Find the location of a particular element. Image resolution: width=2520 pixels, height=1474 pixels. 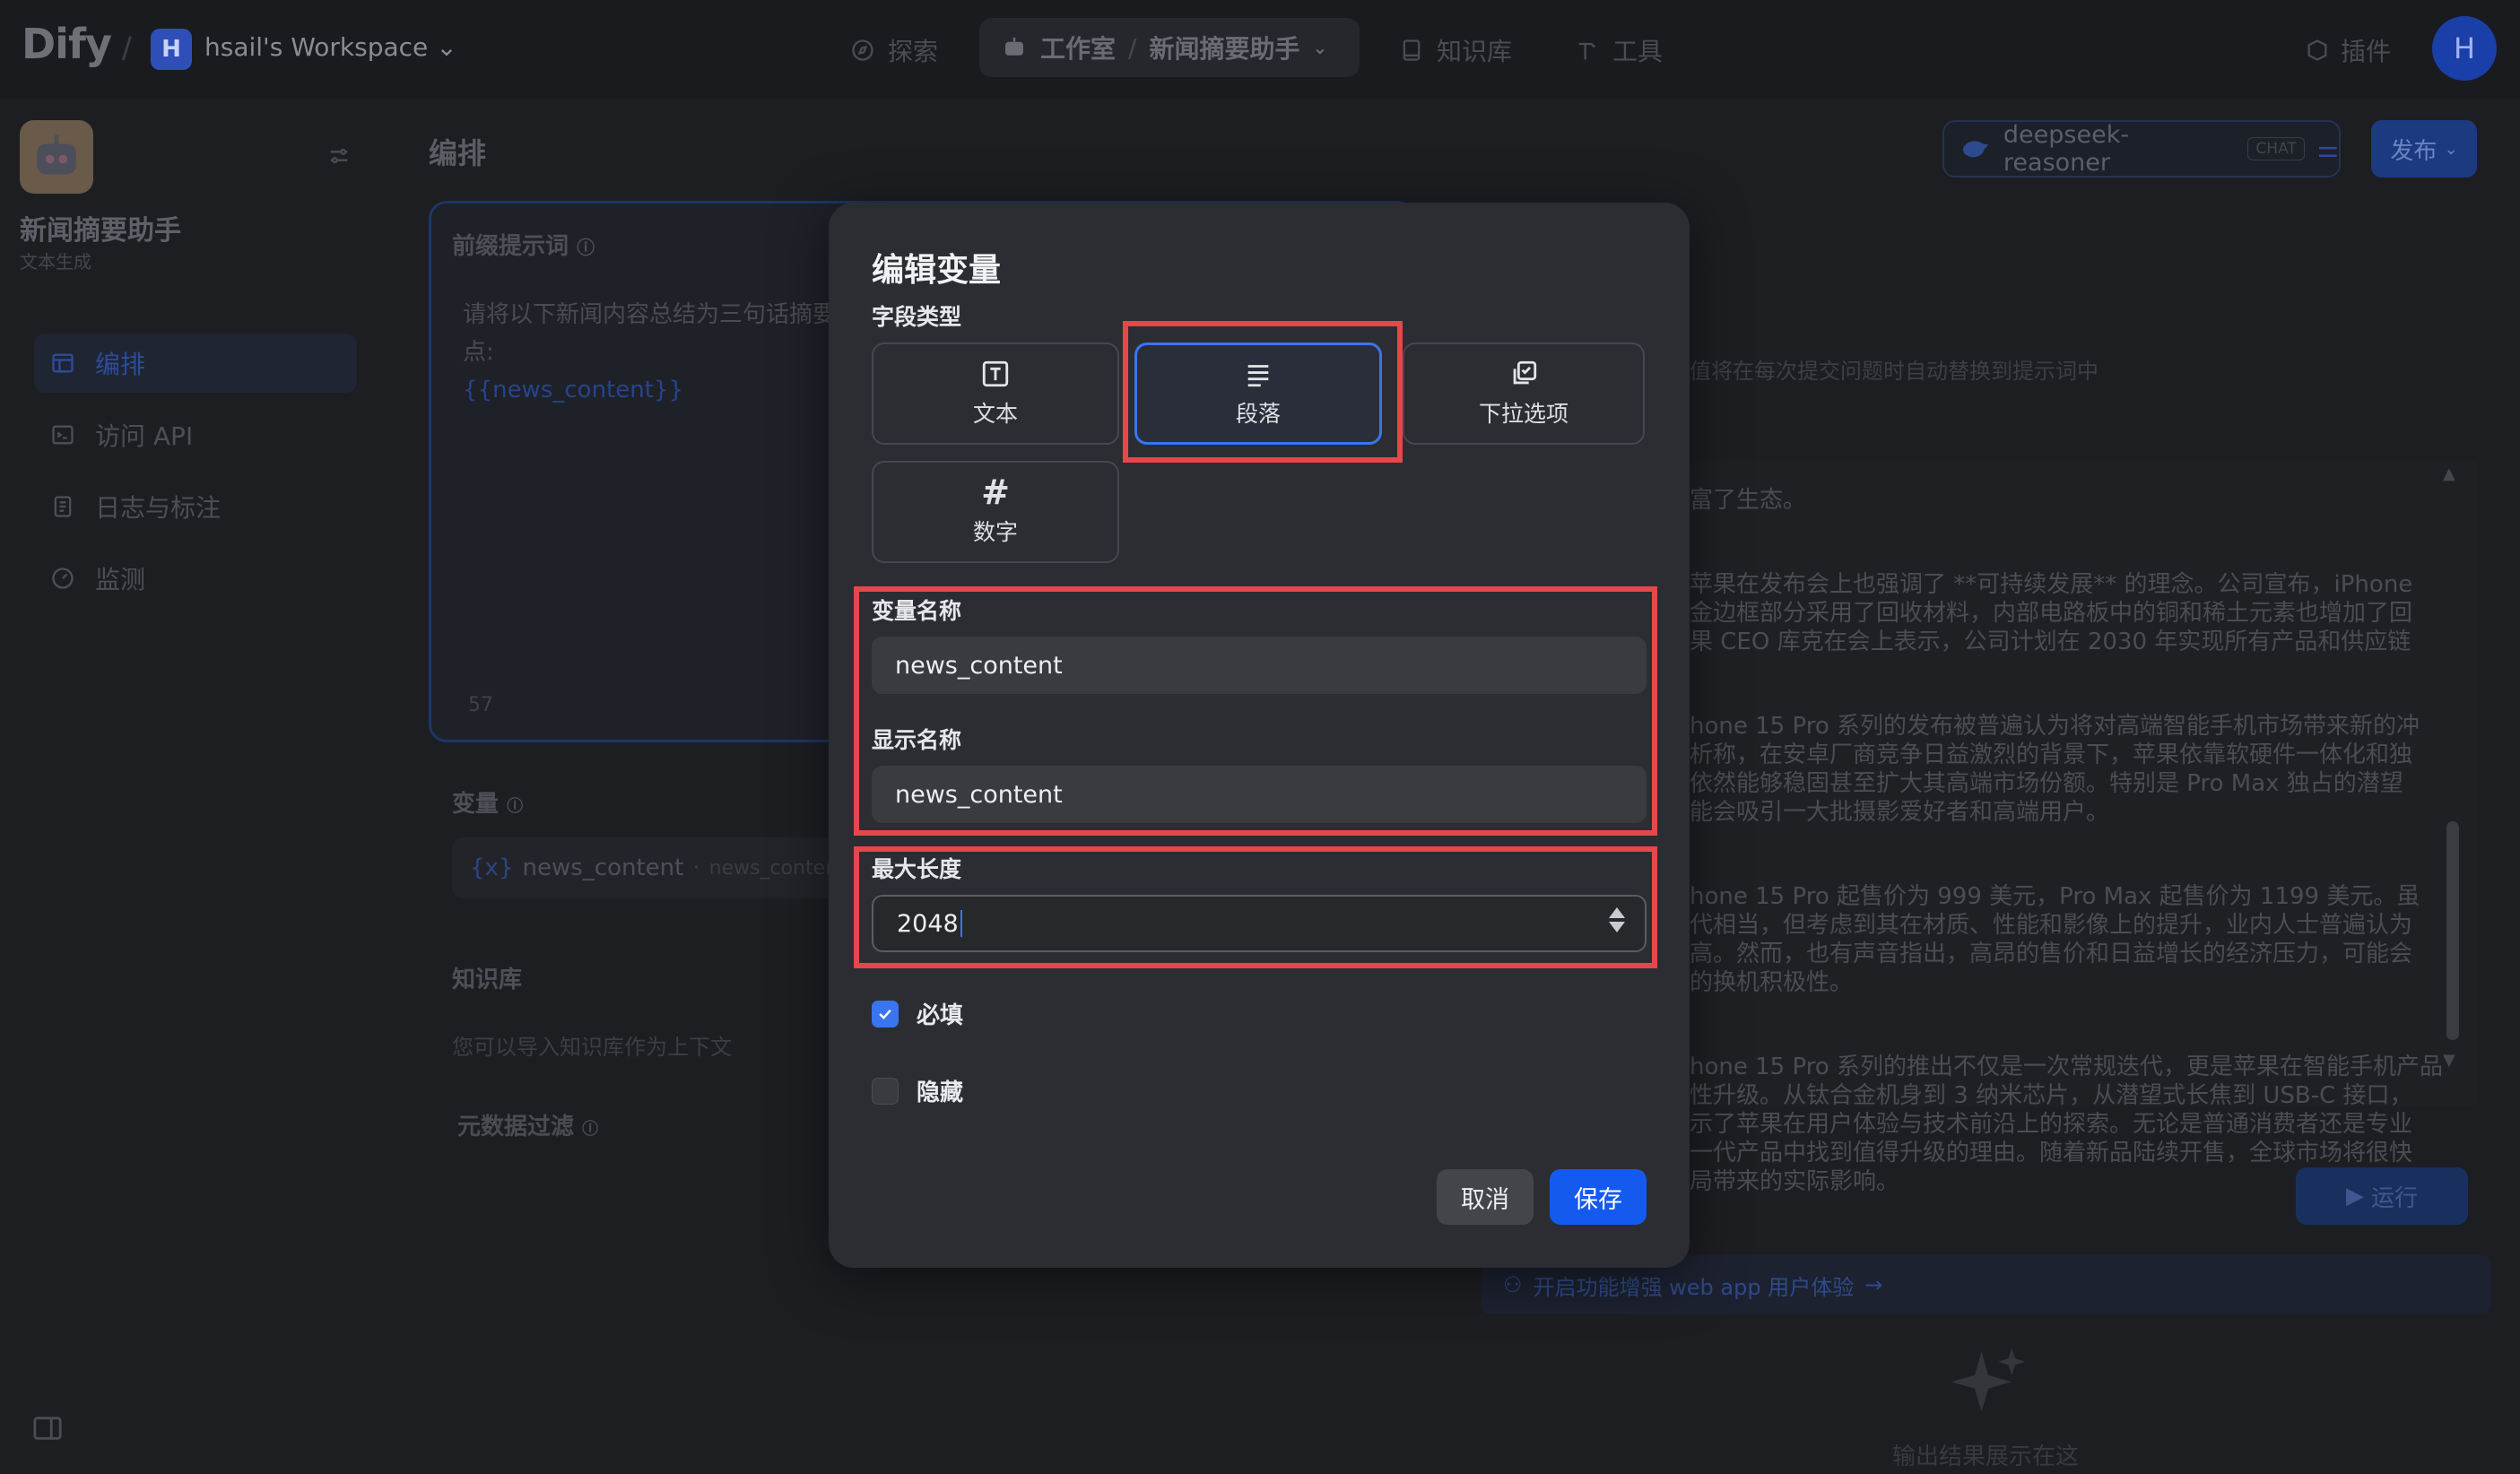

type-option-text: 文本 is located at coordinates (995, 393).